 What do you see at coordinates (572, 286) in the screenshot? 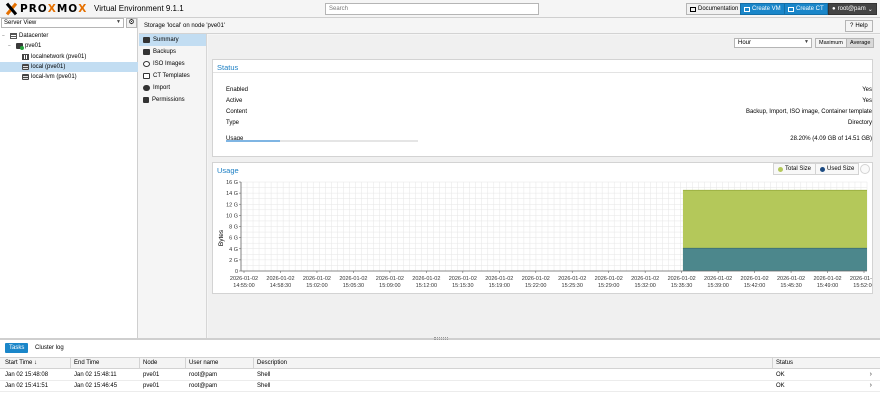
I see `x-tick-label-time: 15:25:30` at bounding box center [572, 286].